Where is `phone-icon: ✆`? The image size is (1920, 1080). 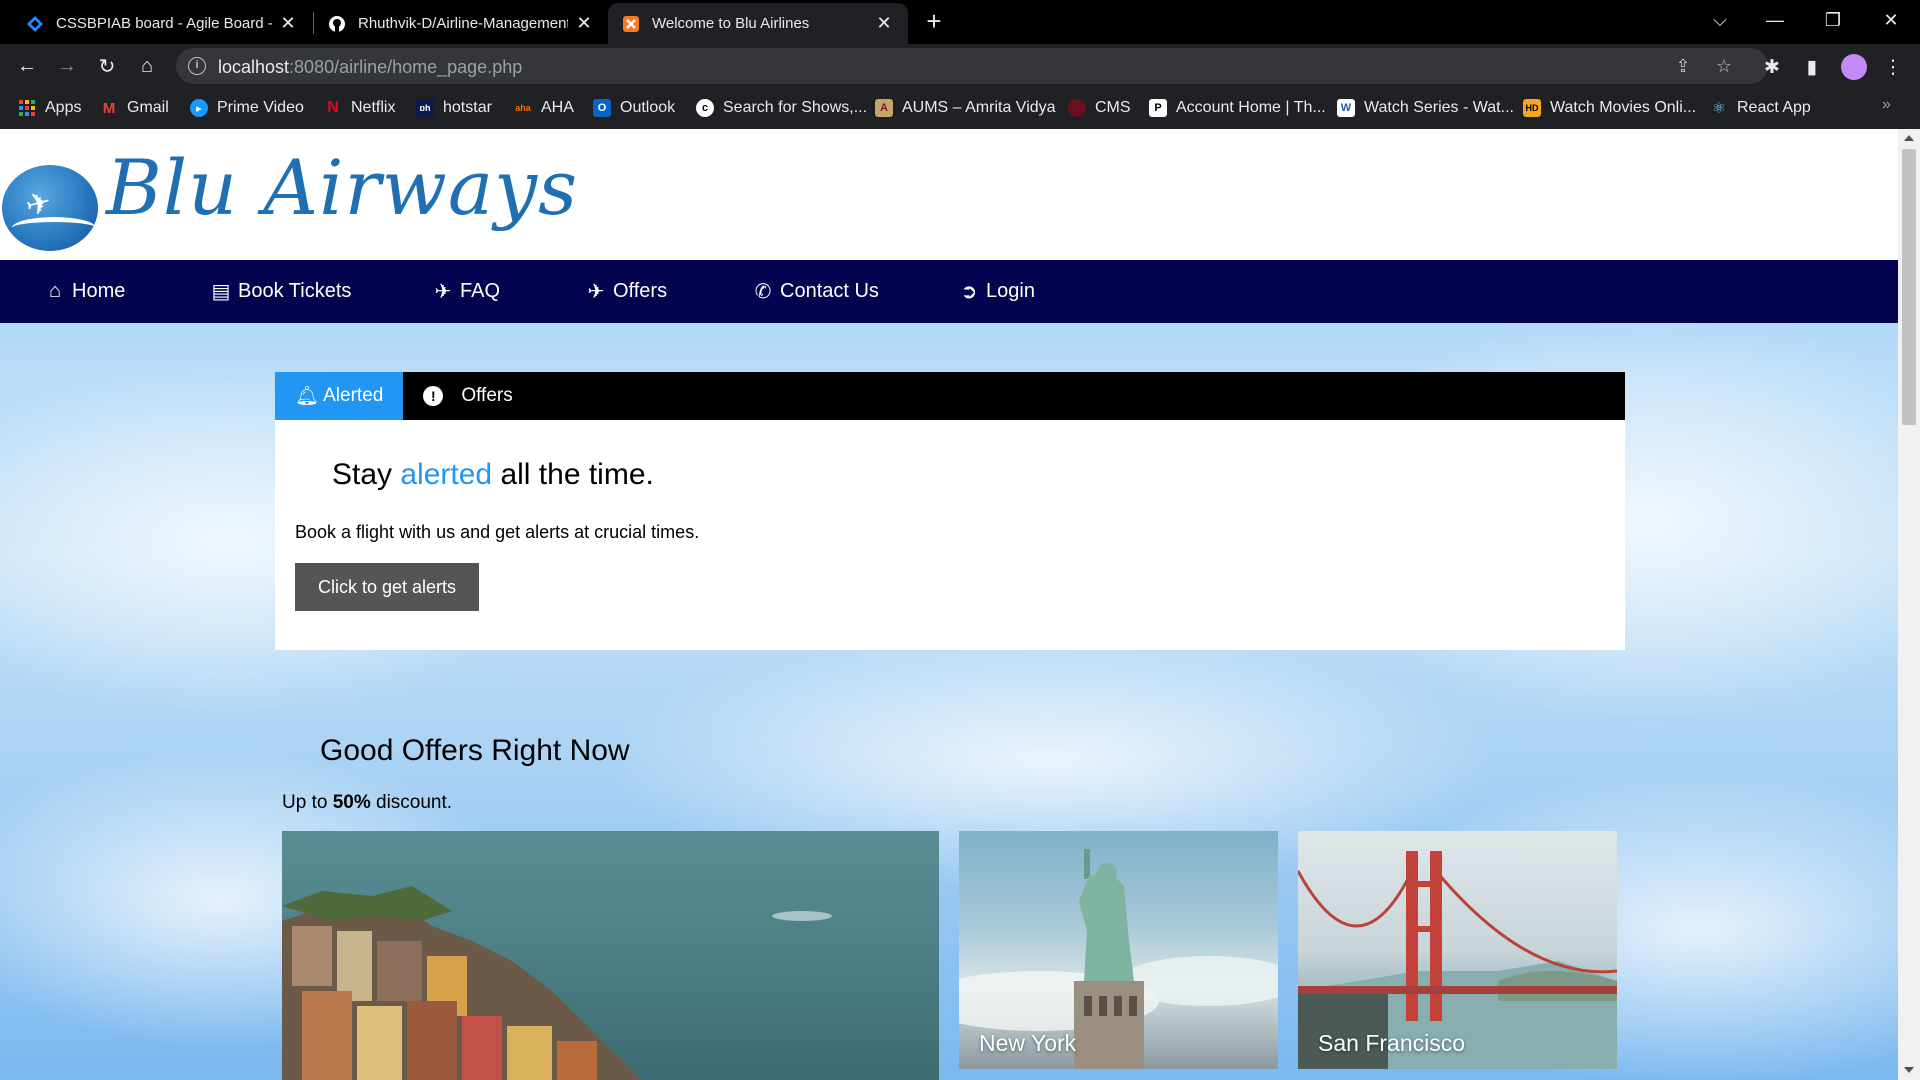
phone-icon: ✆ is located at coordinates (763, 292).